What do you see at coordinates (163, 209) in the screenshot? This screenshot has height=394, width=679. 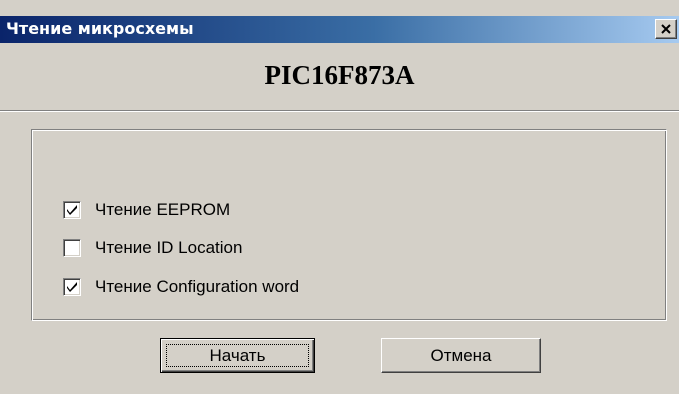 I see `option-label: Чтение EEPROM` at bounding box center [163, 209].